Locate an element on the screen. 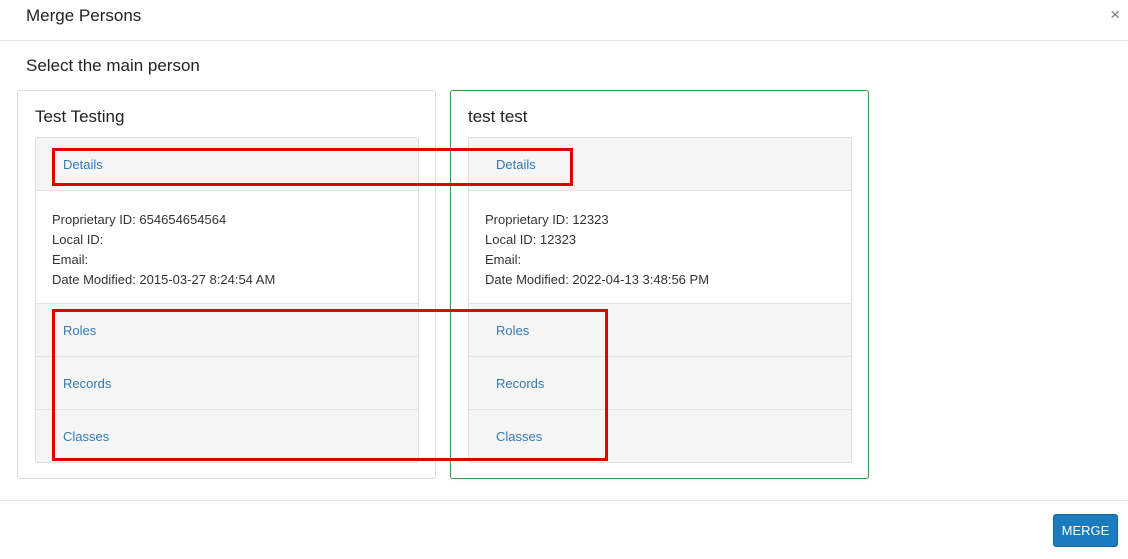  modal-title: Merge Persons is located at coordinates (84, 15).